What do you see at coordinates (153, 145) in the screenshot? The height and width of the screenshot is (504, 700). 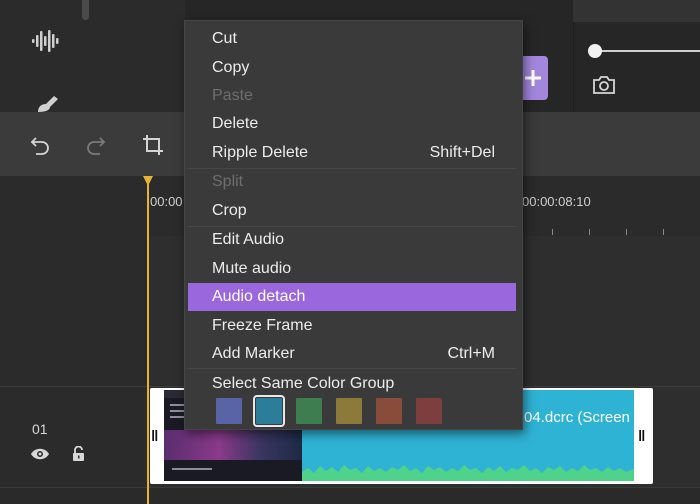 I see `crop-icon` at bounding box center [153, 145].